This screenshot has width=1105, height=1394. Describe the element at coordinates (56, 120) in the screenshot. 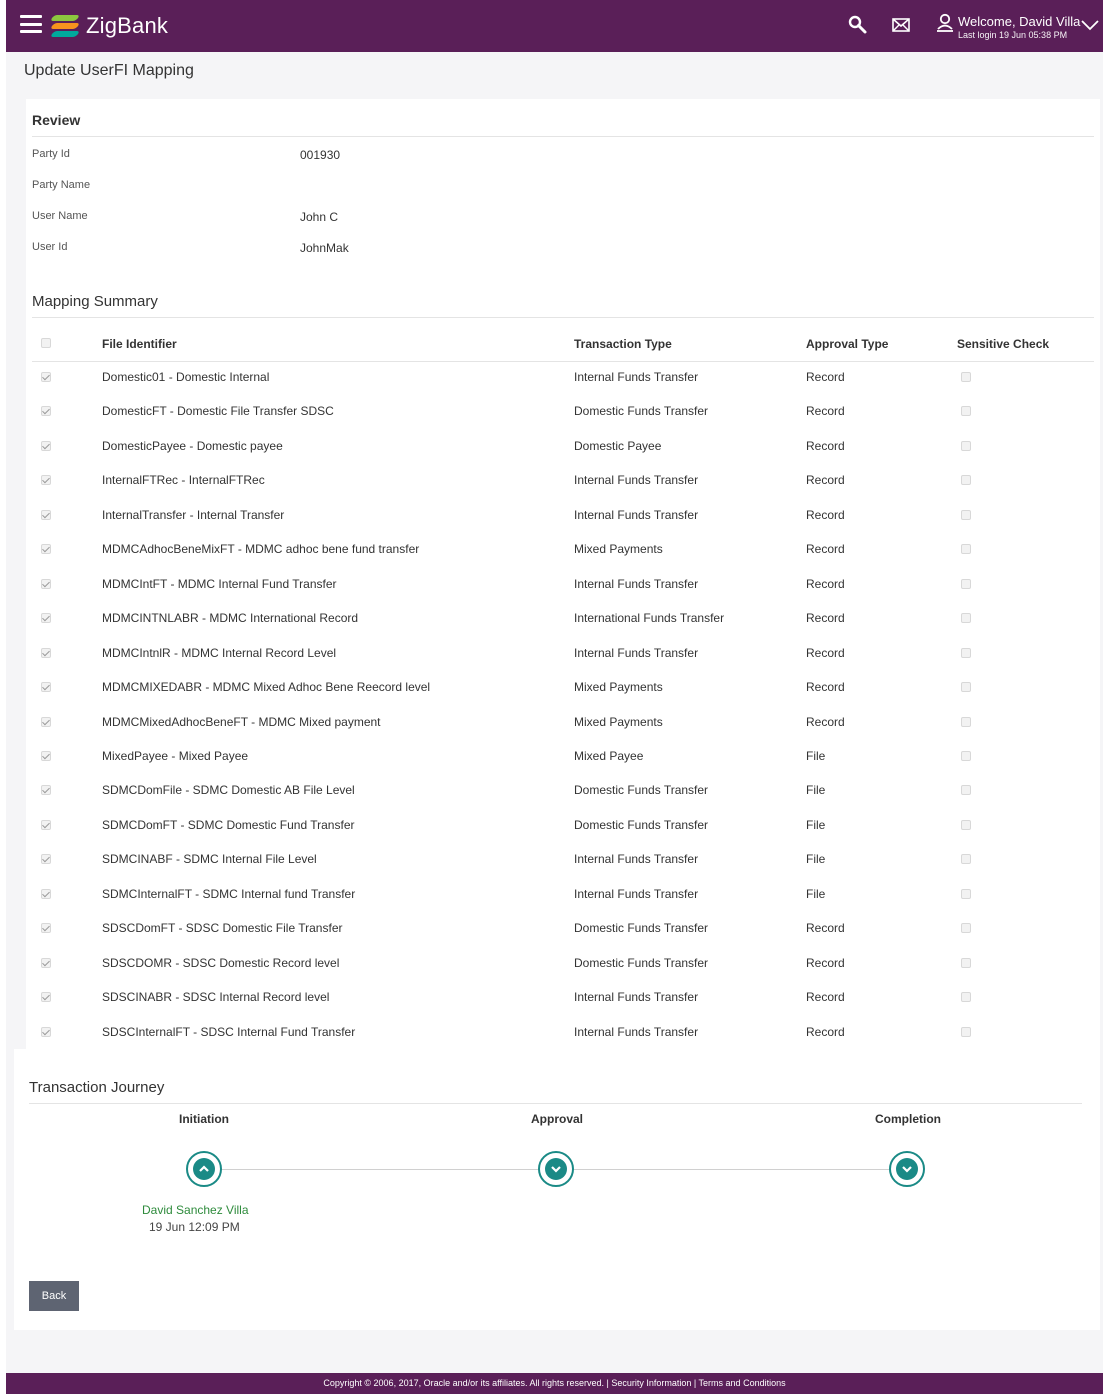

I see `review-heading: Review` at that location.